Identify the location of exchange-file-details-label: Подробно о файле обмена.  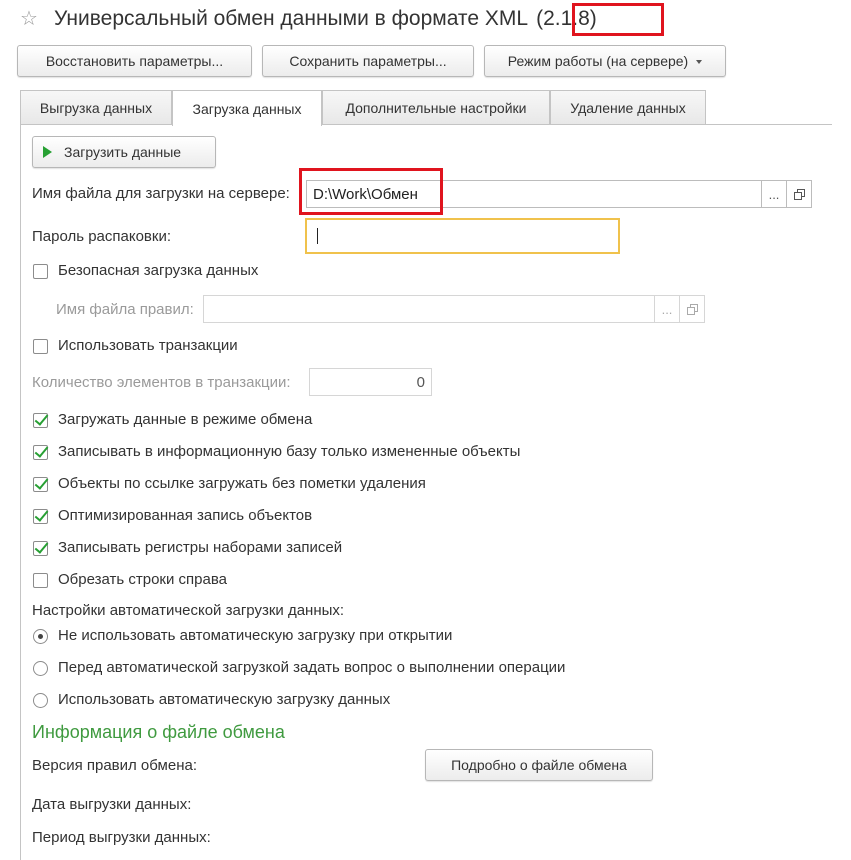
(539, 765).